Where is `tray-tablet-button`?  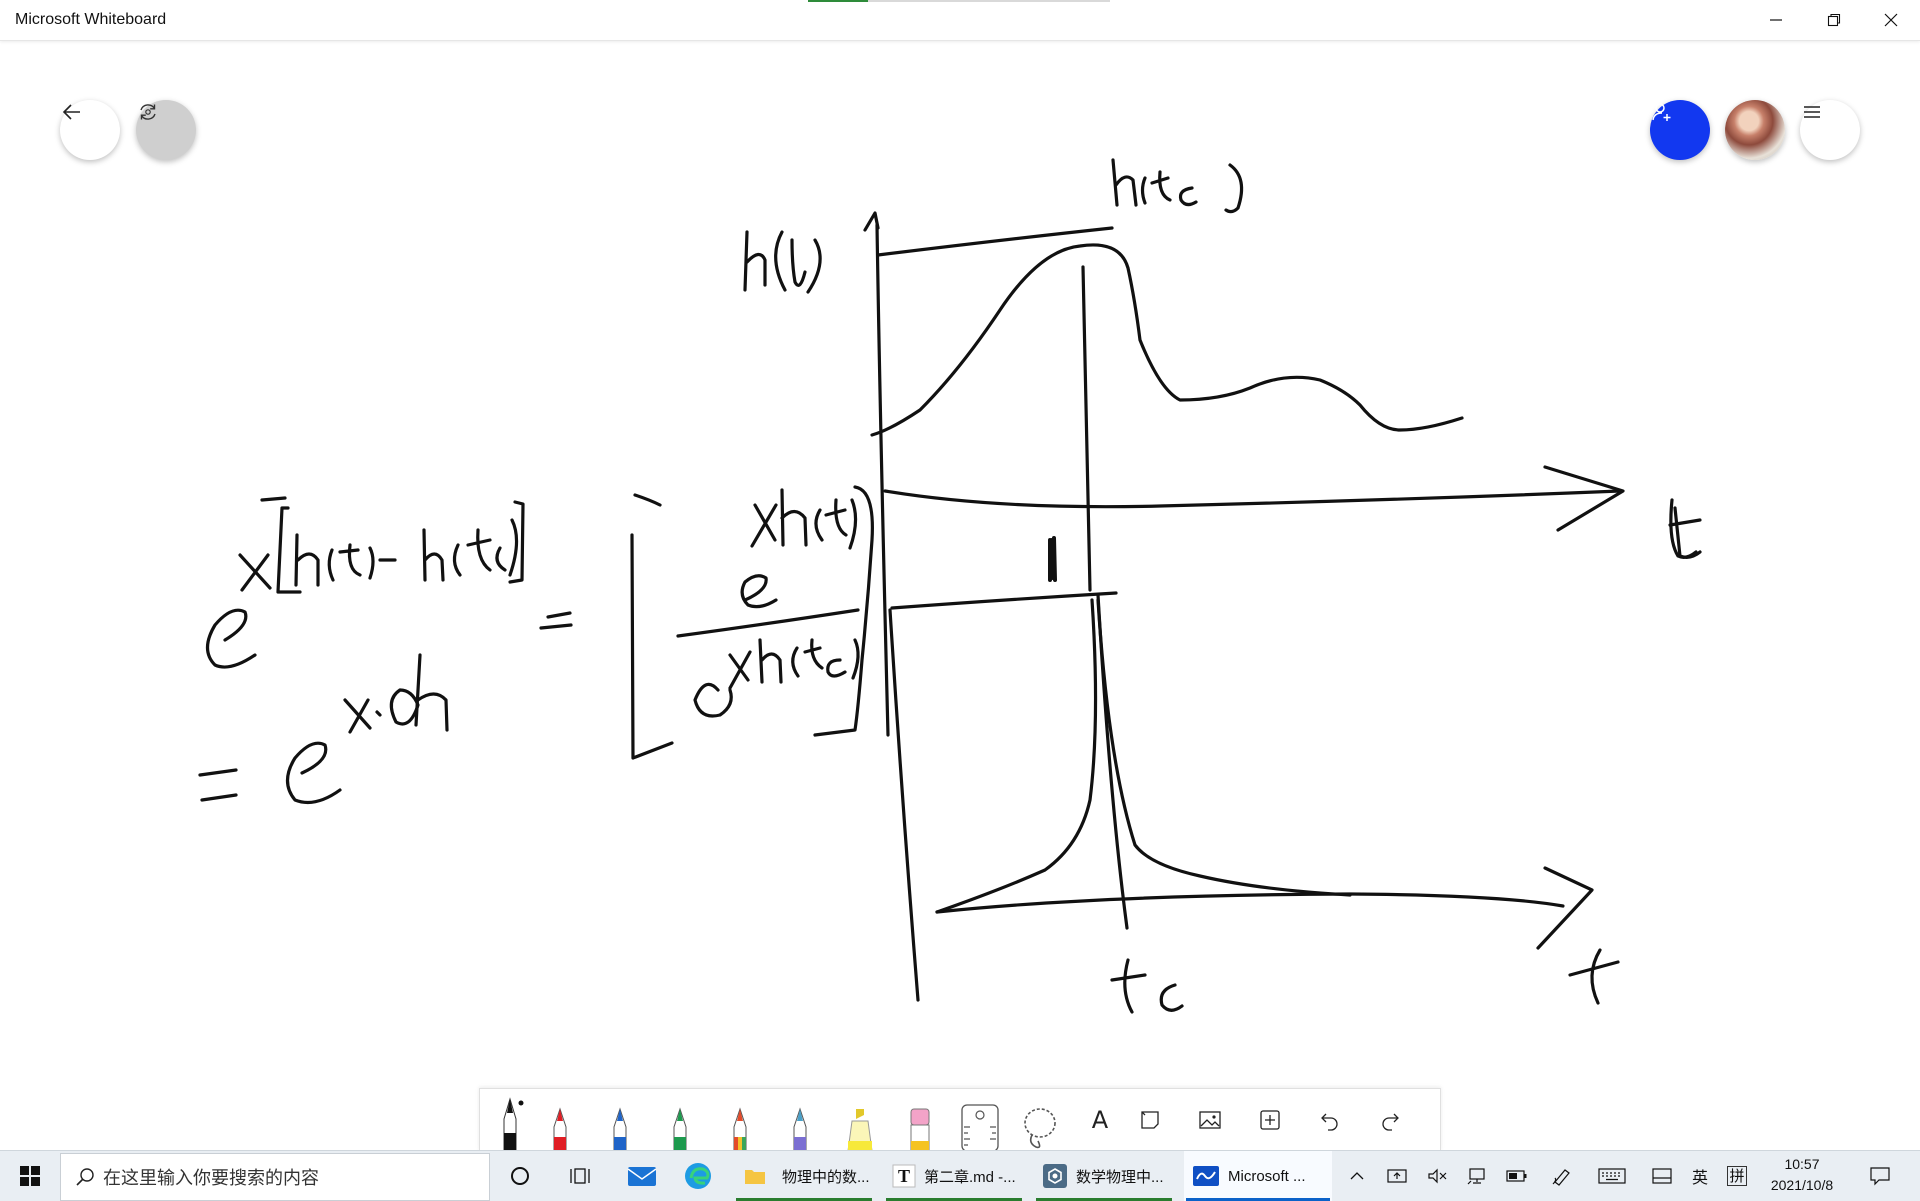
tray-tablet-button is located at coordinates (1662, 1176).